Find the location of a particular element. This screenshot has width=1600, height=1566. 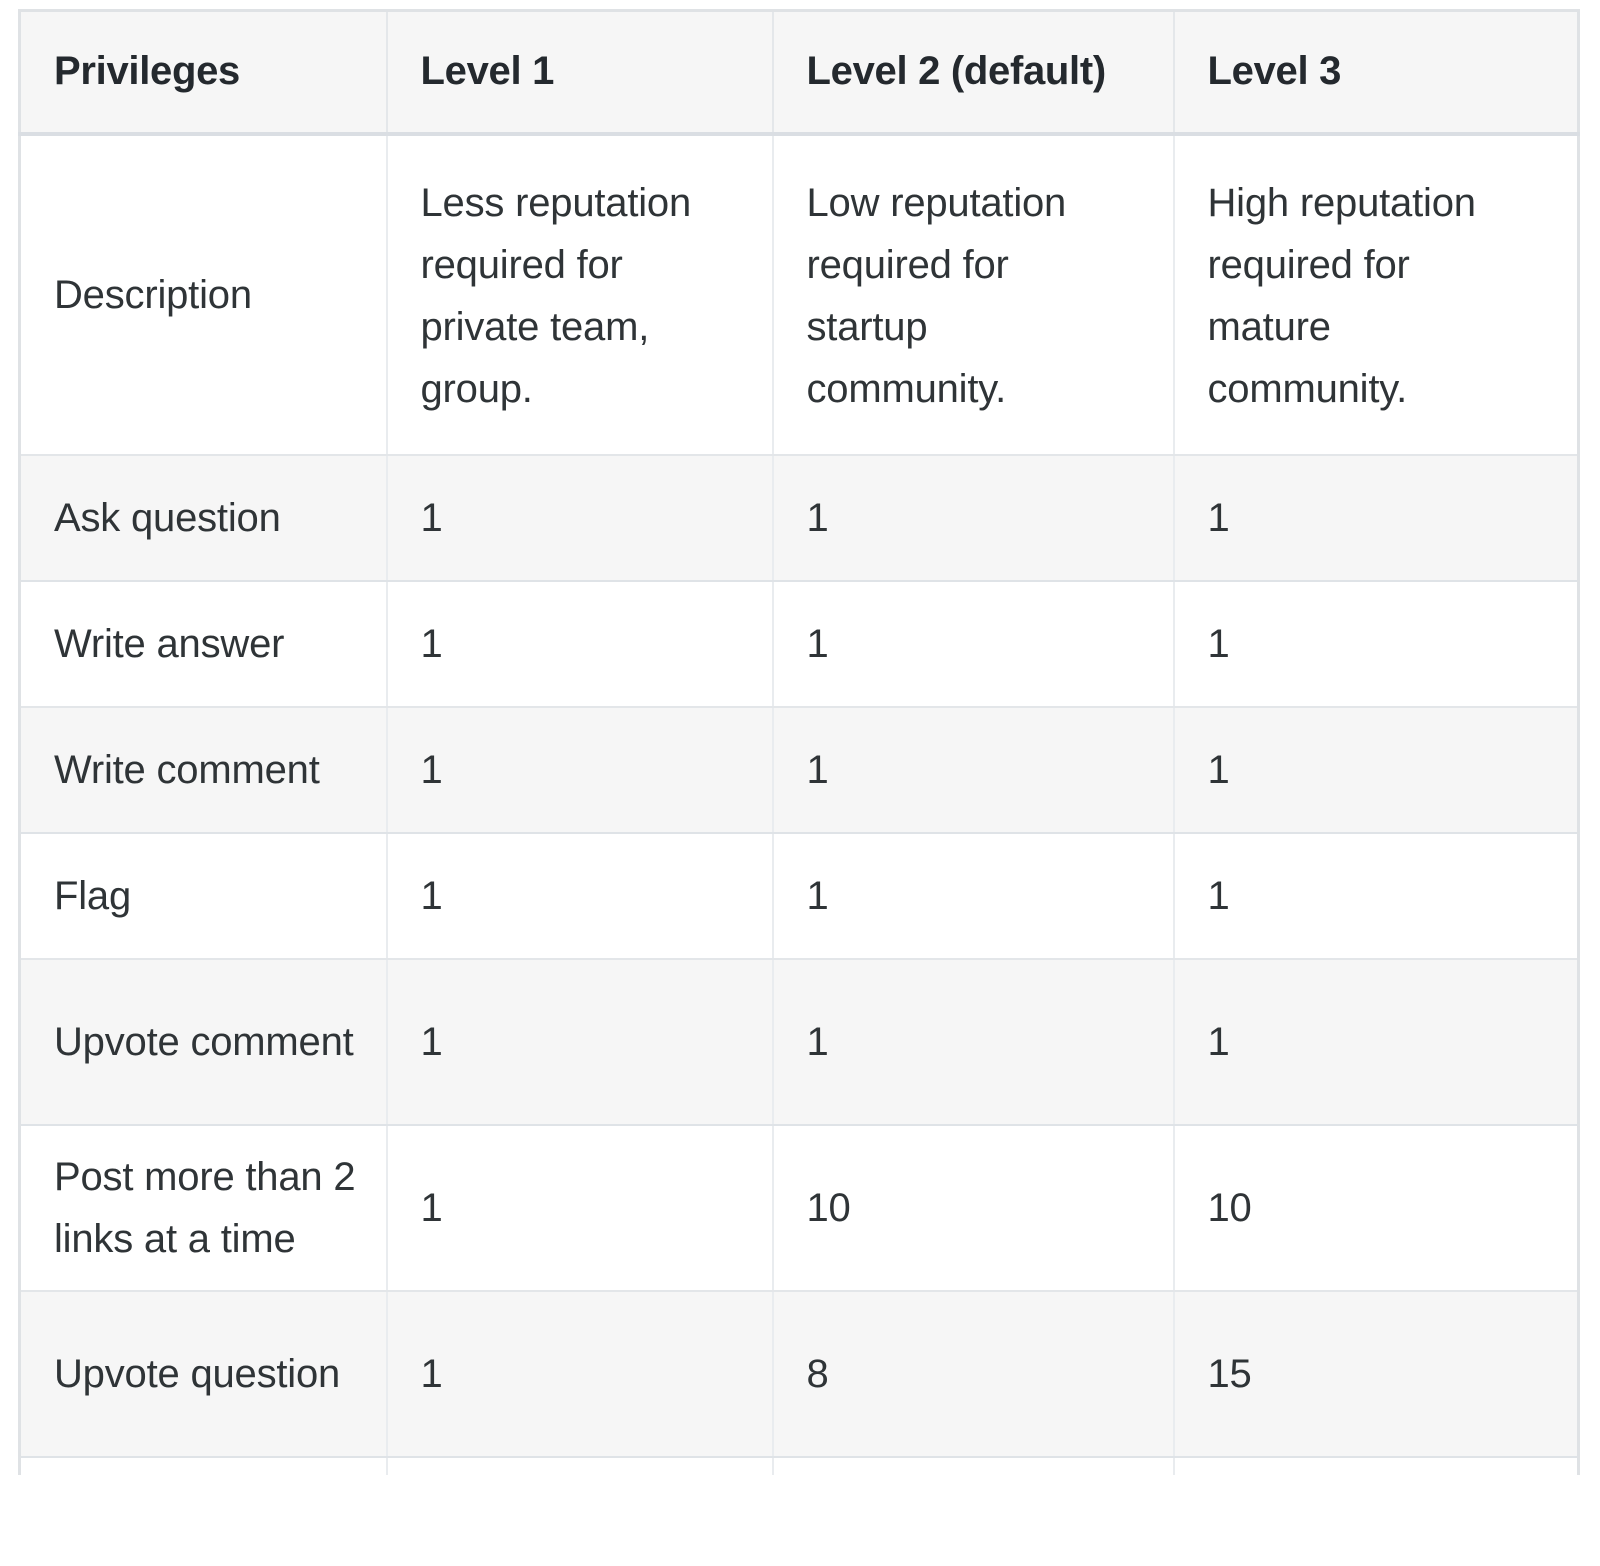

row-label-upvote-question: Upvote question is located at coordinates (203, 1374).